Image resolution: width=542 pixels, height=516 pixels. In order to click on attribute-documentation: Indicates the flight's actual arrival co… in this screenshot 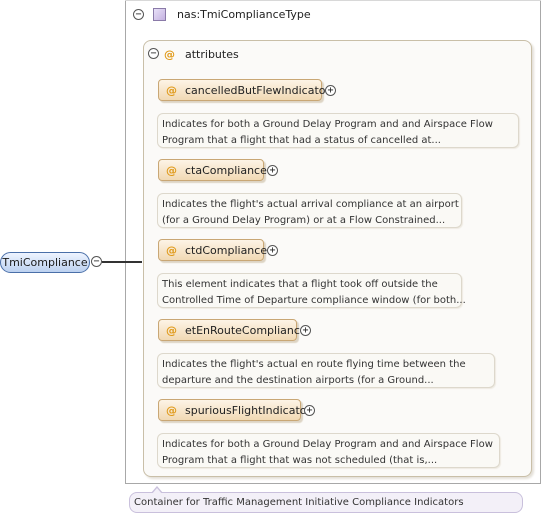, I will do `click(309, 210)`.